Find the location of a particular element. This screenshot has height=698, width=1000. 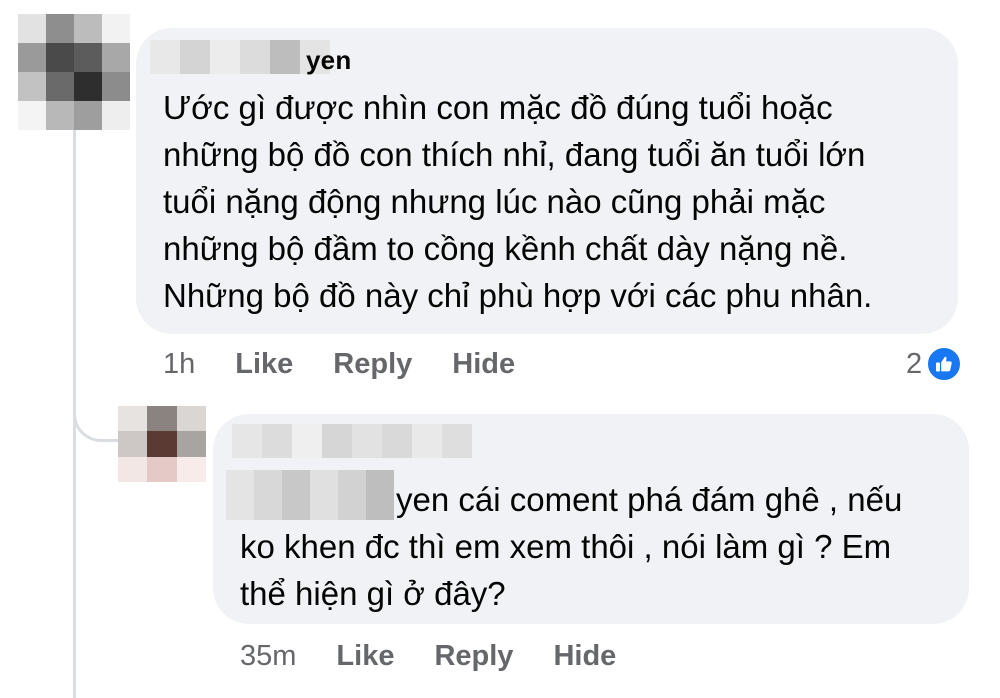

comment-timestamp: 1h is located at coordinates (179, 364).